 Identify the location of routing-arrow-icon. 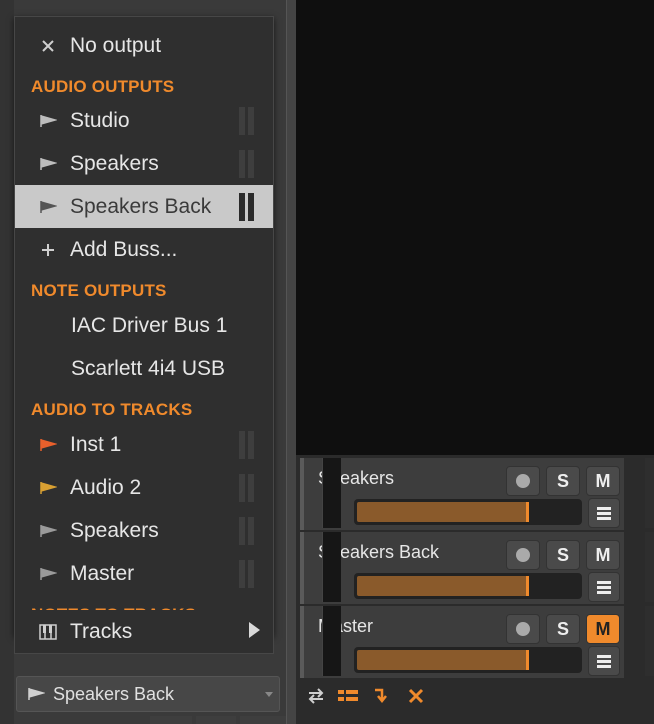
(382, 696).